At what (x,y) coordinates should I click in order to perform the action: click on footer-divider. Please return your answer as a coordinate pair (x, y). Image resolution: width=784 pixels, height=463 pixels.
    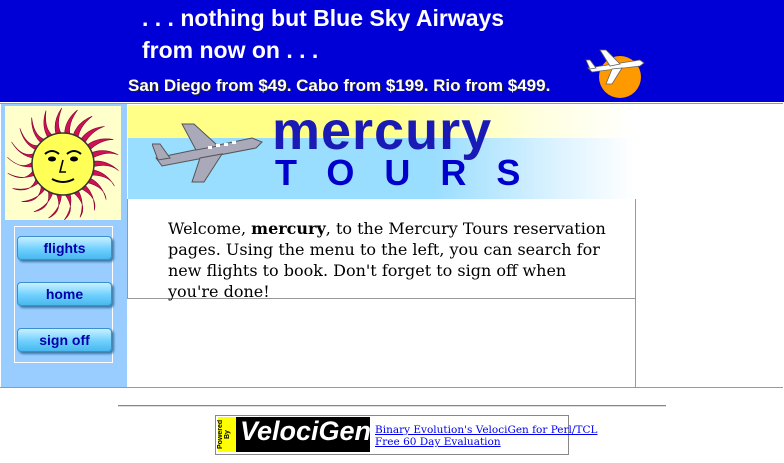
    Looking at the image, I should click on (392, 406).